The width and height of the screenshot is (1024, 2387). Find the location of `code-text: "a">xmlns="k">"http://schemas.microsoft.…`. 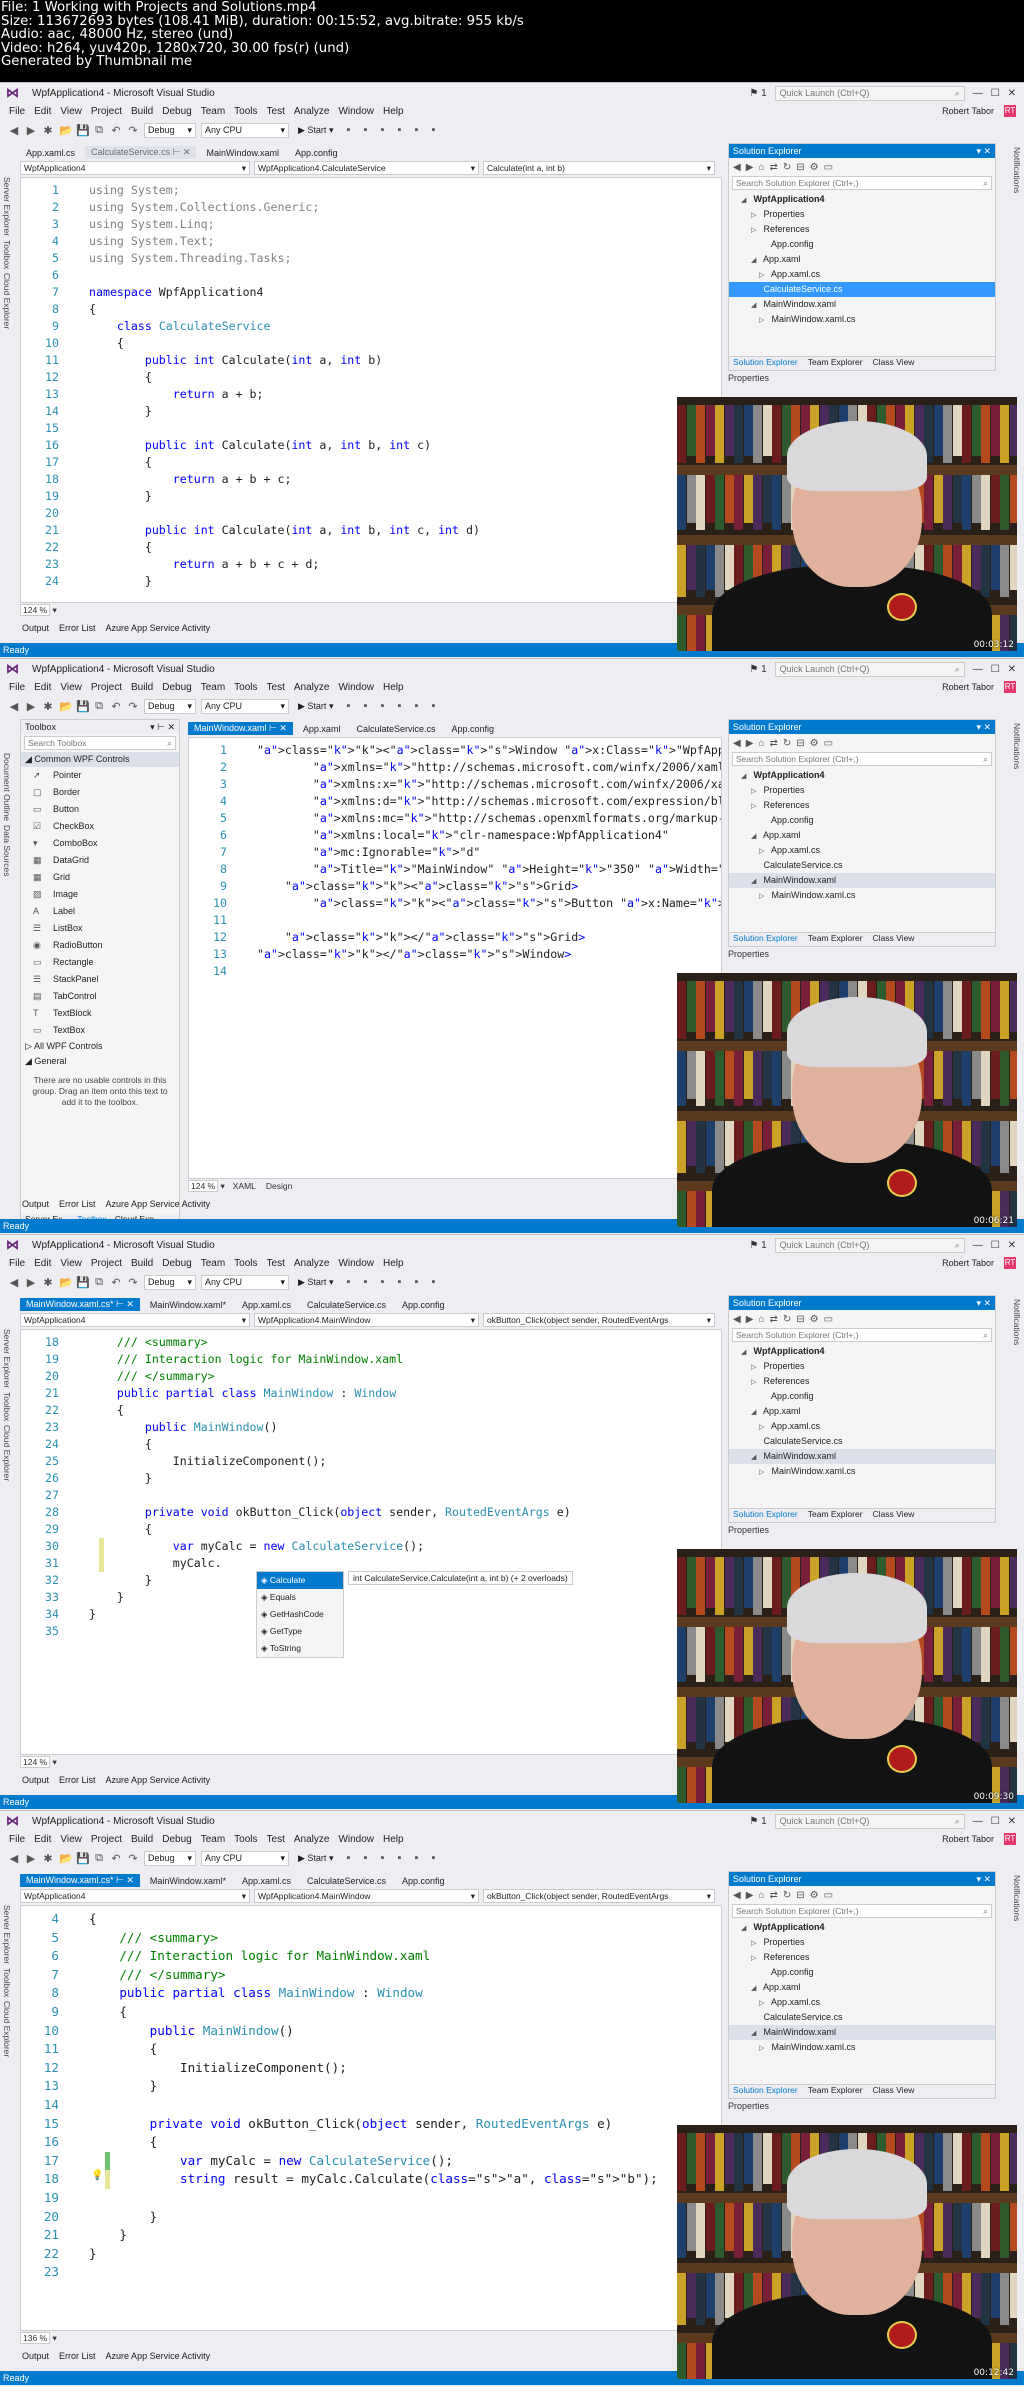

code-text: "a">xmlns="k">"http://schemas.microsoft.… is located at coordinates (489, 767).